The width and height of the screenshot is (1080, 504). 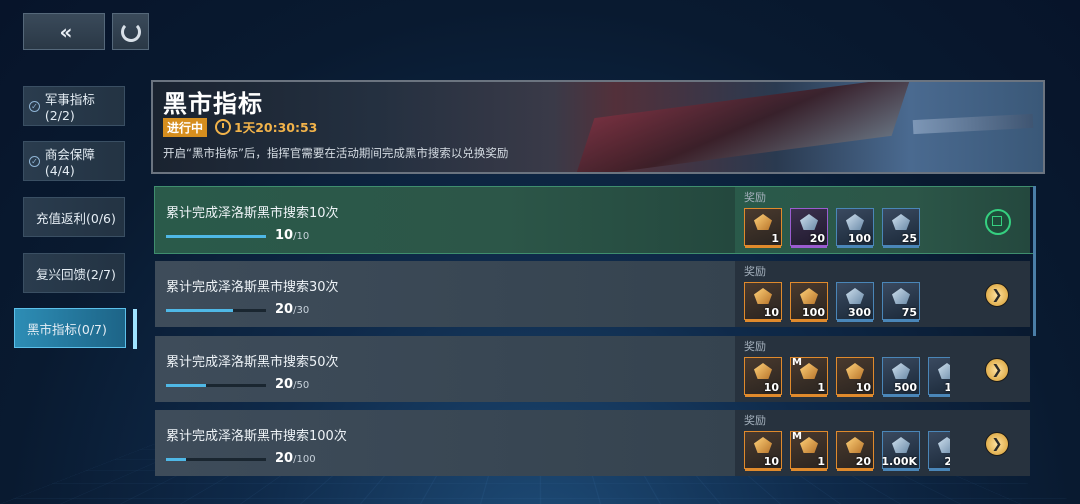 What do you see at coordinates (69, 107) in the screenshot?
I see `sidebar-item-label: 军事指标(2/2)` at bounding box center [69, 107].